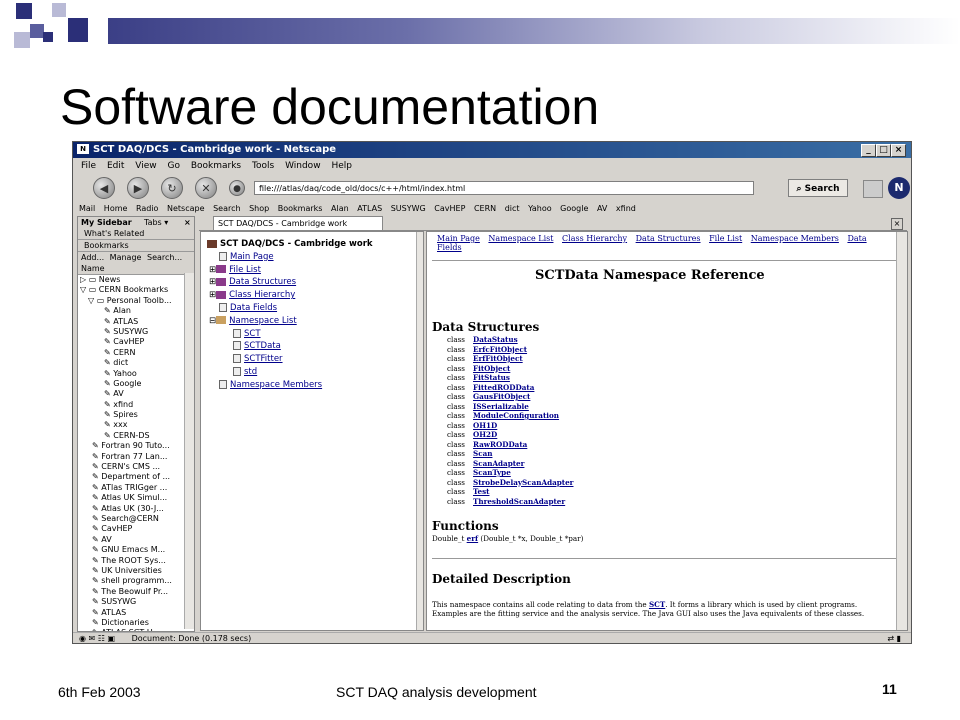 The width and height of the screenshot is (960, 720). I want to click on bookmark-item: ✎ CavHEP, so click(136, 342).